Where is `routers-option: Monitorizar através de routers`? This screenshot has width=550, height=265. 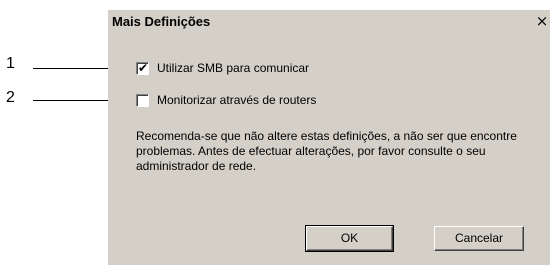 routers-option: Monitorizar através de routers is located at coordinates (226, 100).